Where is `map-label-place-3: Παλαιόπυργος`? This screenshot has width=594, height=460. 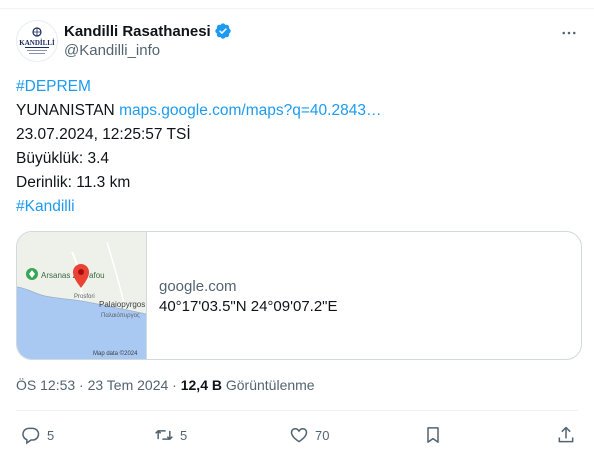
map-label-place-3: Παλαιόπυργος is located at coordinates (120, 315).